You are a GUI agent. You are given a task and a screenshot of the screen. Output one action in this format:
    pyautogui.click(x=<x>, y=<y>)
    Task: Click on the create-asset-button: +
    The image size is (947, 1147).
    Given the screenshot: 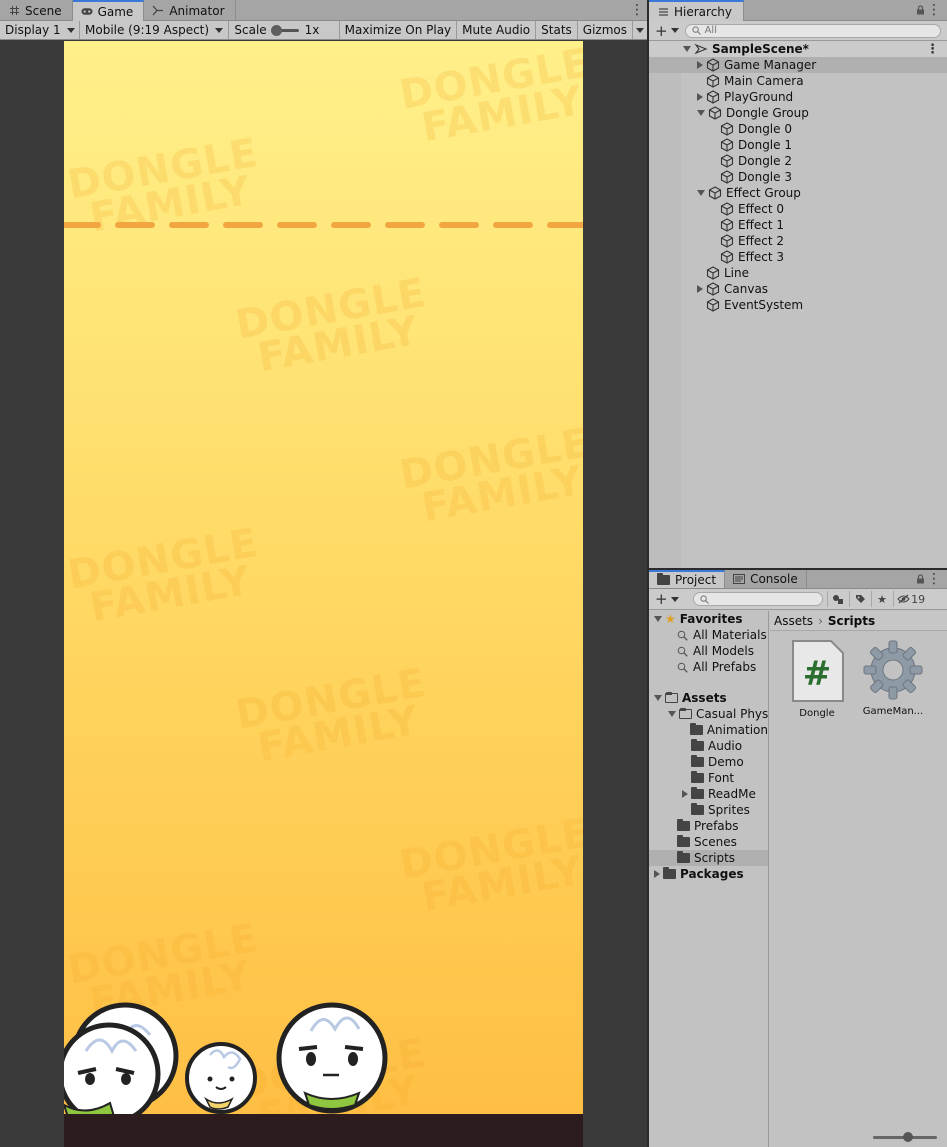 What is the action you would take?
    pyautogui.click(x=667, y=599)
    